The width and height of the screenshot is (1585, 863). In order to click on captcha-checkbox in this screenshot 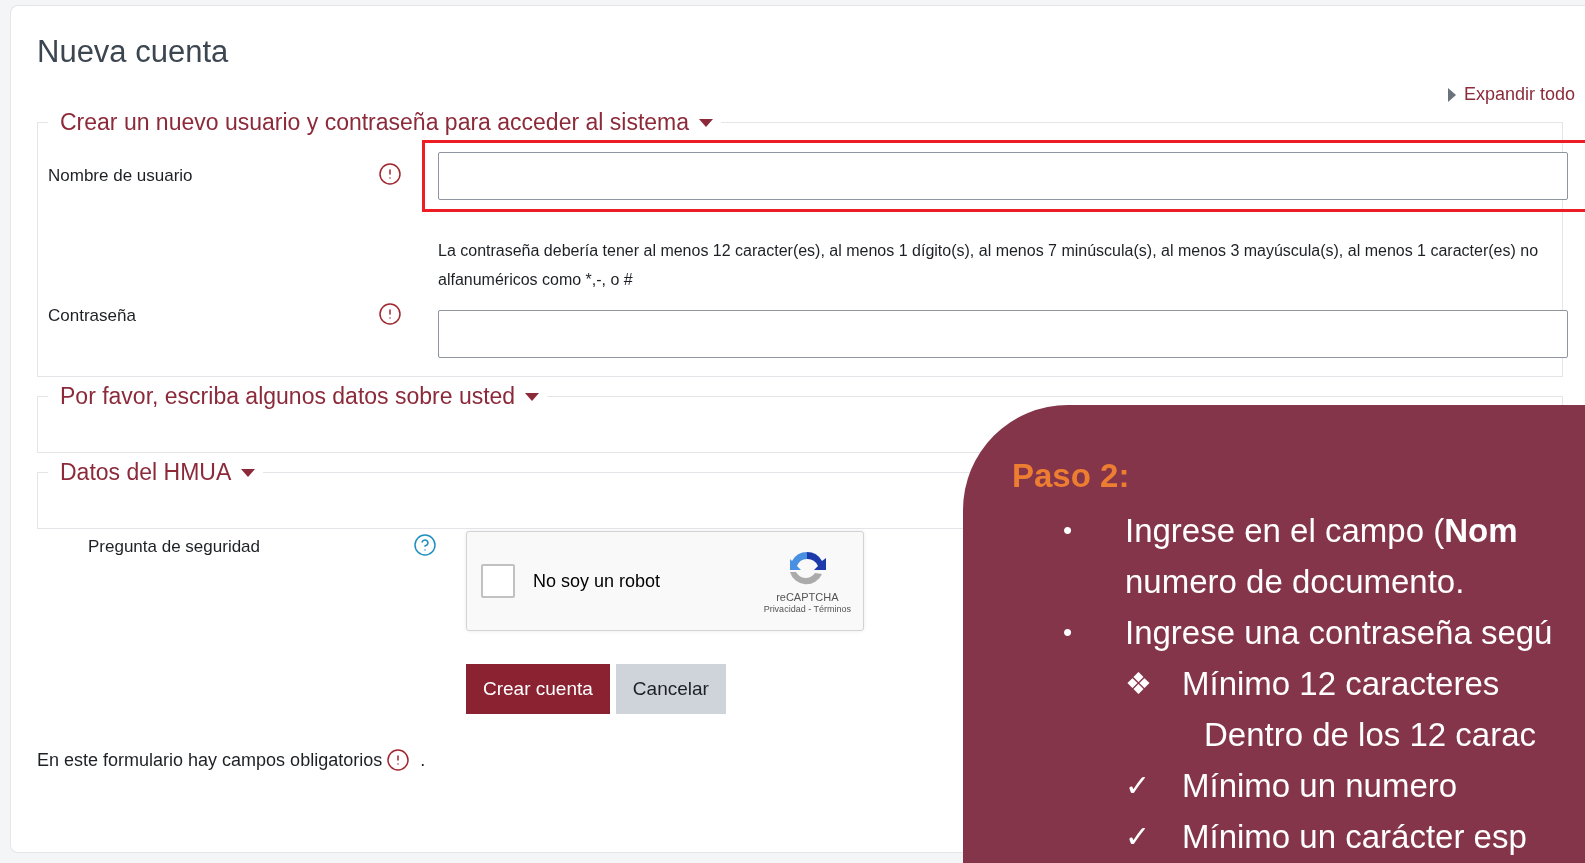, I will do `click(498, 581)`.